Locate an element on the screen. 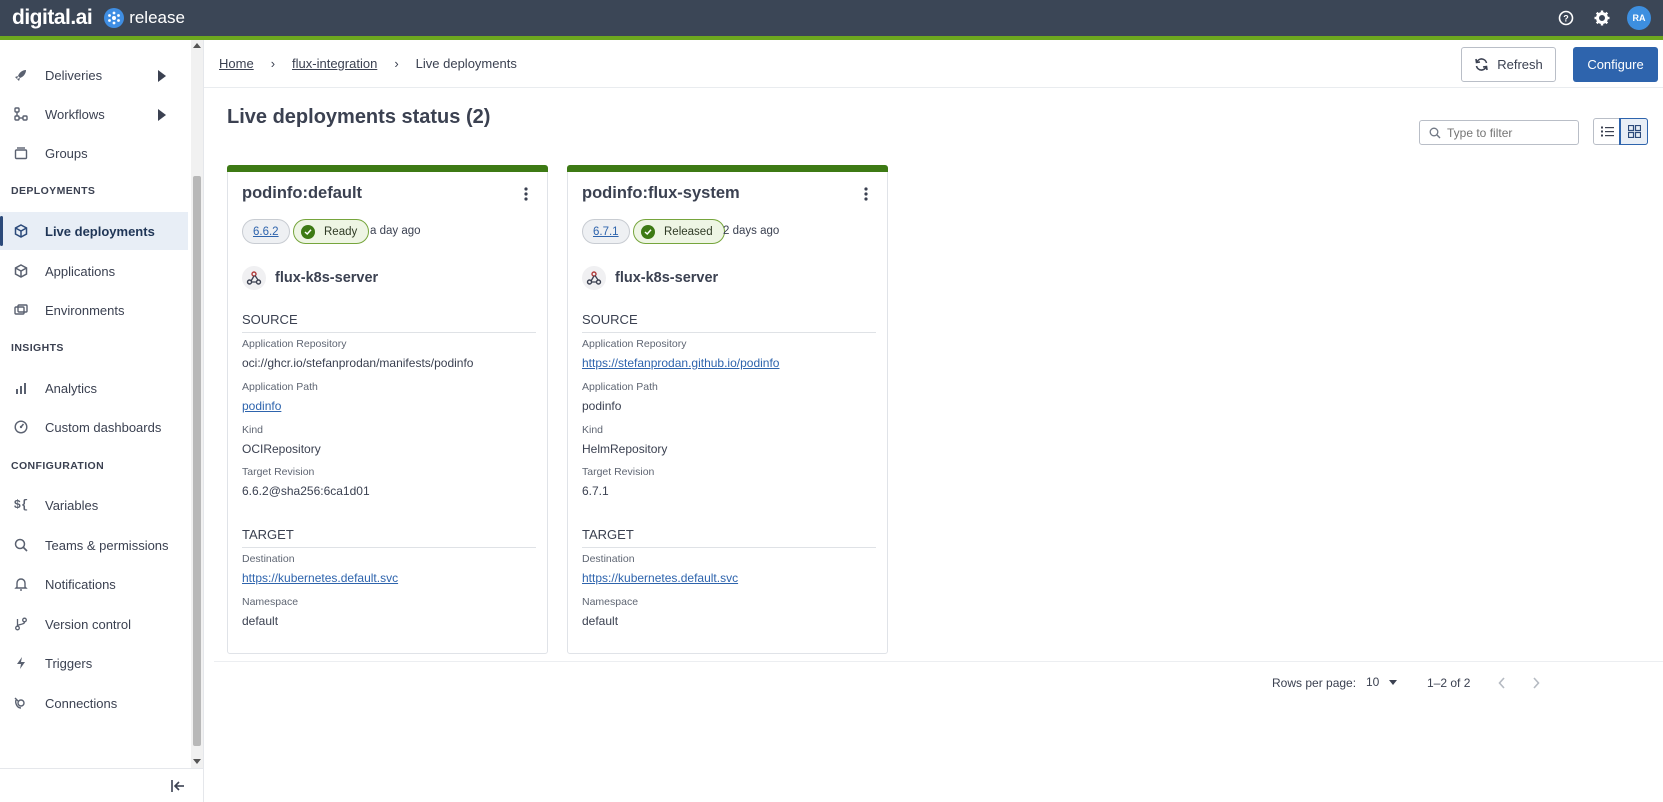  help-circle-icon: ? is located at coordinates (1566, 18).